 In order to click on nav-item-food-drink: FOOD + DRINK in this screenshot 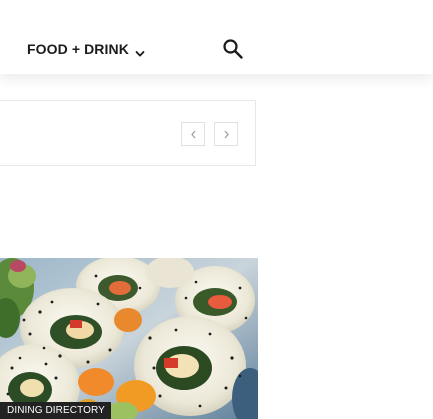, I will do `click(86, 49)`.